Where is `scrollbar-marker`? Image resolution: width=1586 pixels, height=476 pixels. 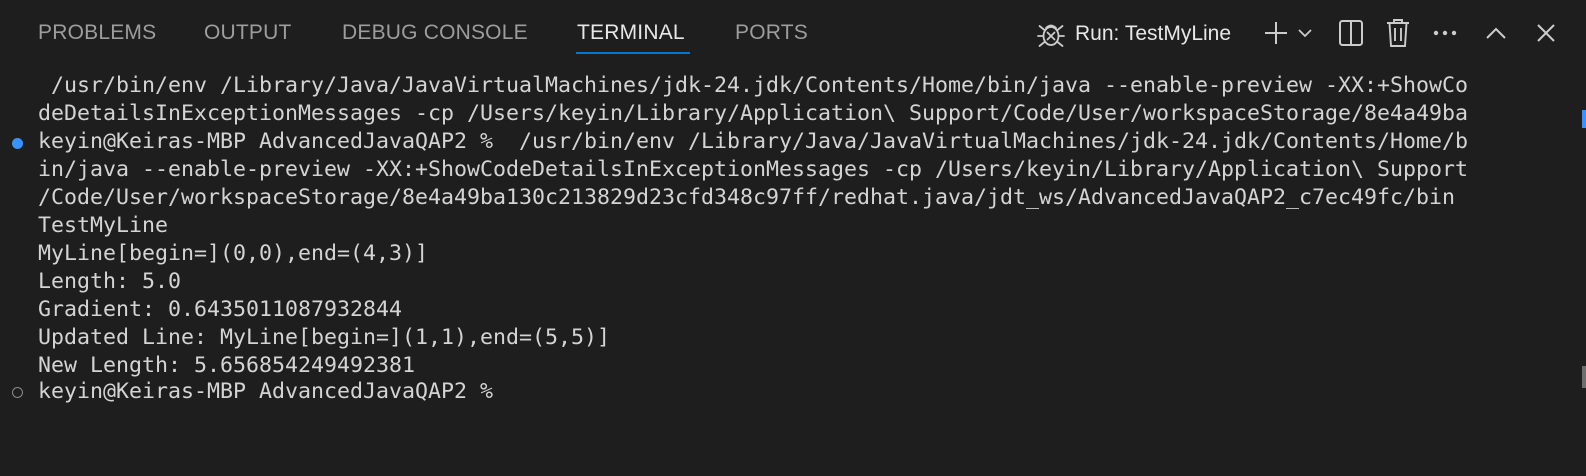
scrollbar-marker is located at coordinates (1584, 119).